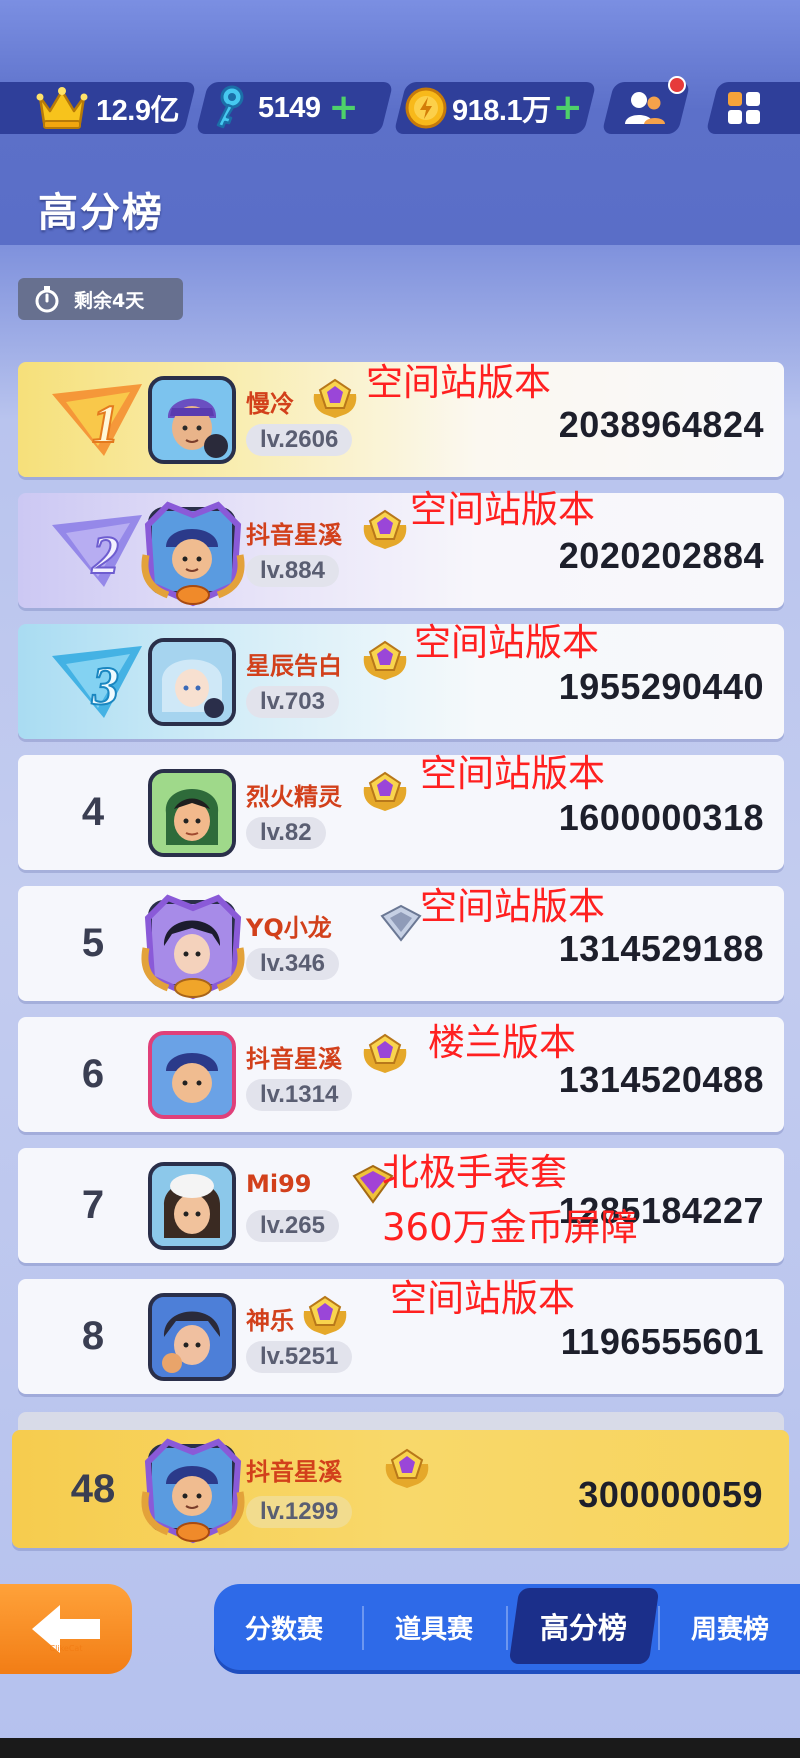 The height and width of the screenshot is (1758, 800). Describe the element at coordinates (299, 1512) in the screenshot. I see `my-level: lv.1299` at that location.